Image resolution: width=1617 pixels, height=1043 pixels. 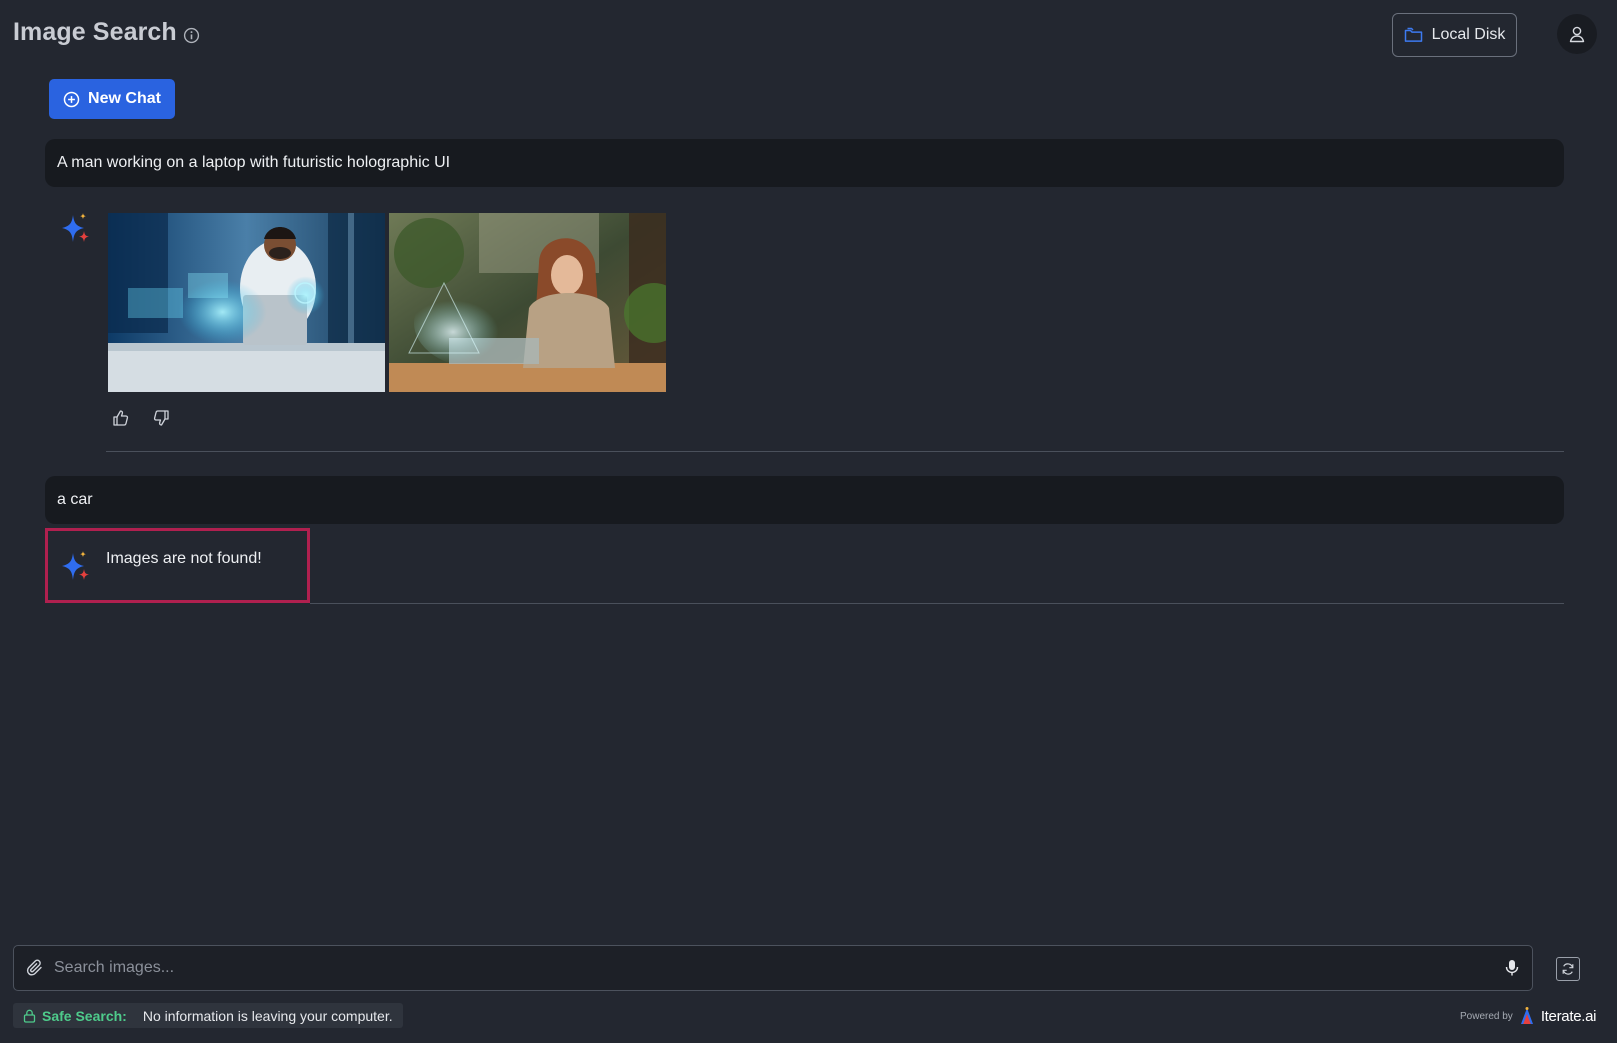 I want to click on powered-by: Powered by Iterate.ai, so click(x=1528, y=1016).